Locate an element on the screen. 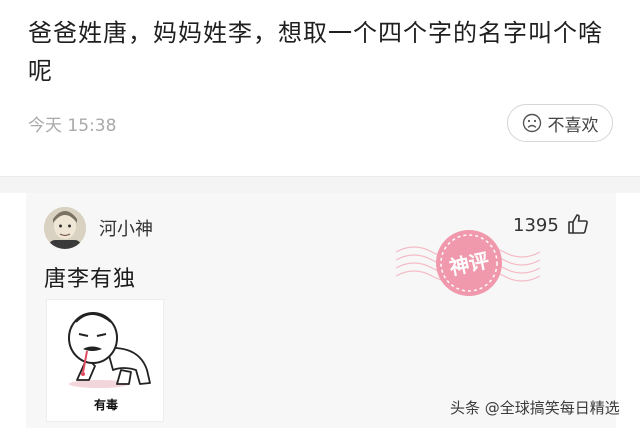 The image size is (640, 428). sad-face-icon is located at coordinates (532, 123).